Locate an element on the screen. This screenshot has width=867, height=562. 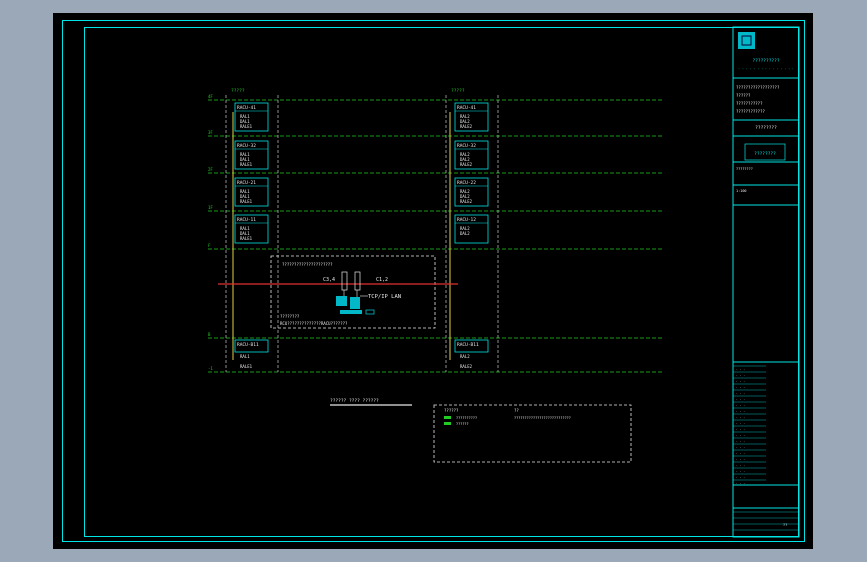
network-label: TCP/IP LAN is located at coordinates (384, 297).